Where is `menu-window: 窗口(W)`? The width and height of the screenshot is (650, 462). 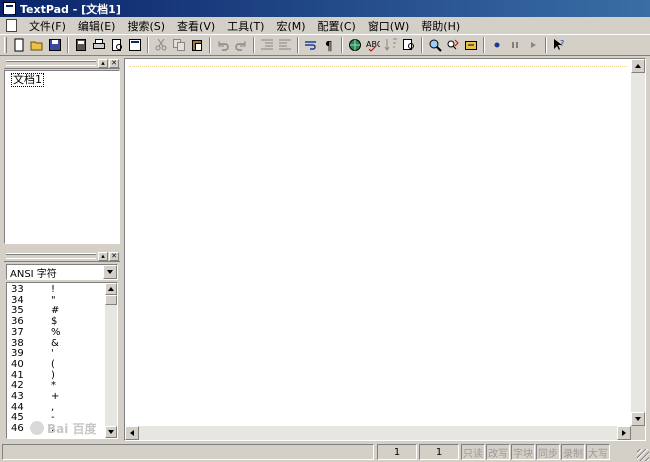
menu-window: 窗口(W) is located at coordinates (388, 26).